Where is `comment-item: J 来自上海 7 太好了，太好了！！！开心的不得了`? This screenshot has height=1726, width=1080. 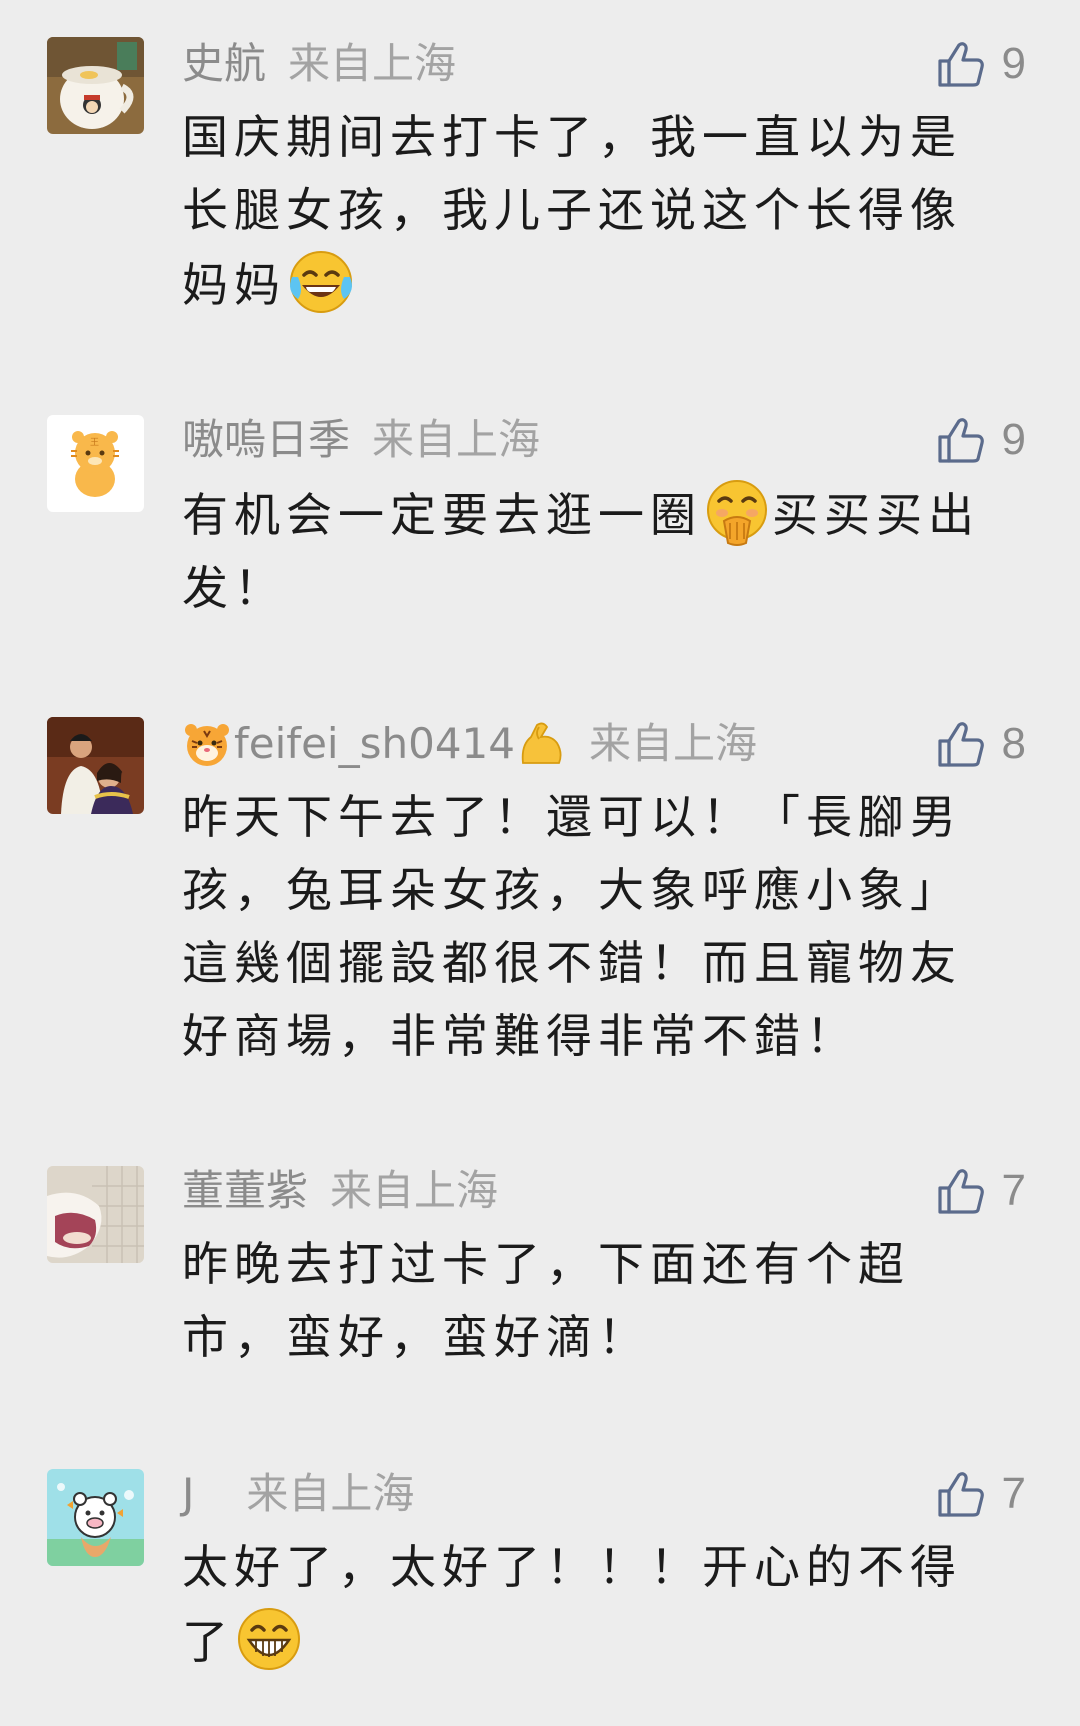
comment-item: J 来自上海 7 太好了，太好了！！！开心的不得了 is located at coordinates (540, 1583).